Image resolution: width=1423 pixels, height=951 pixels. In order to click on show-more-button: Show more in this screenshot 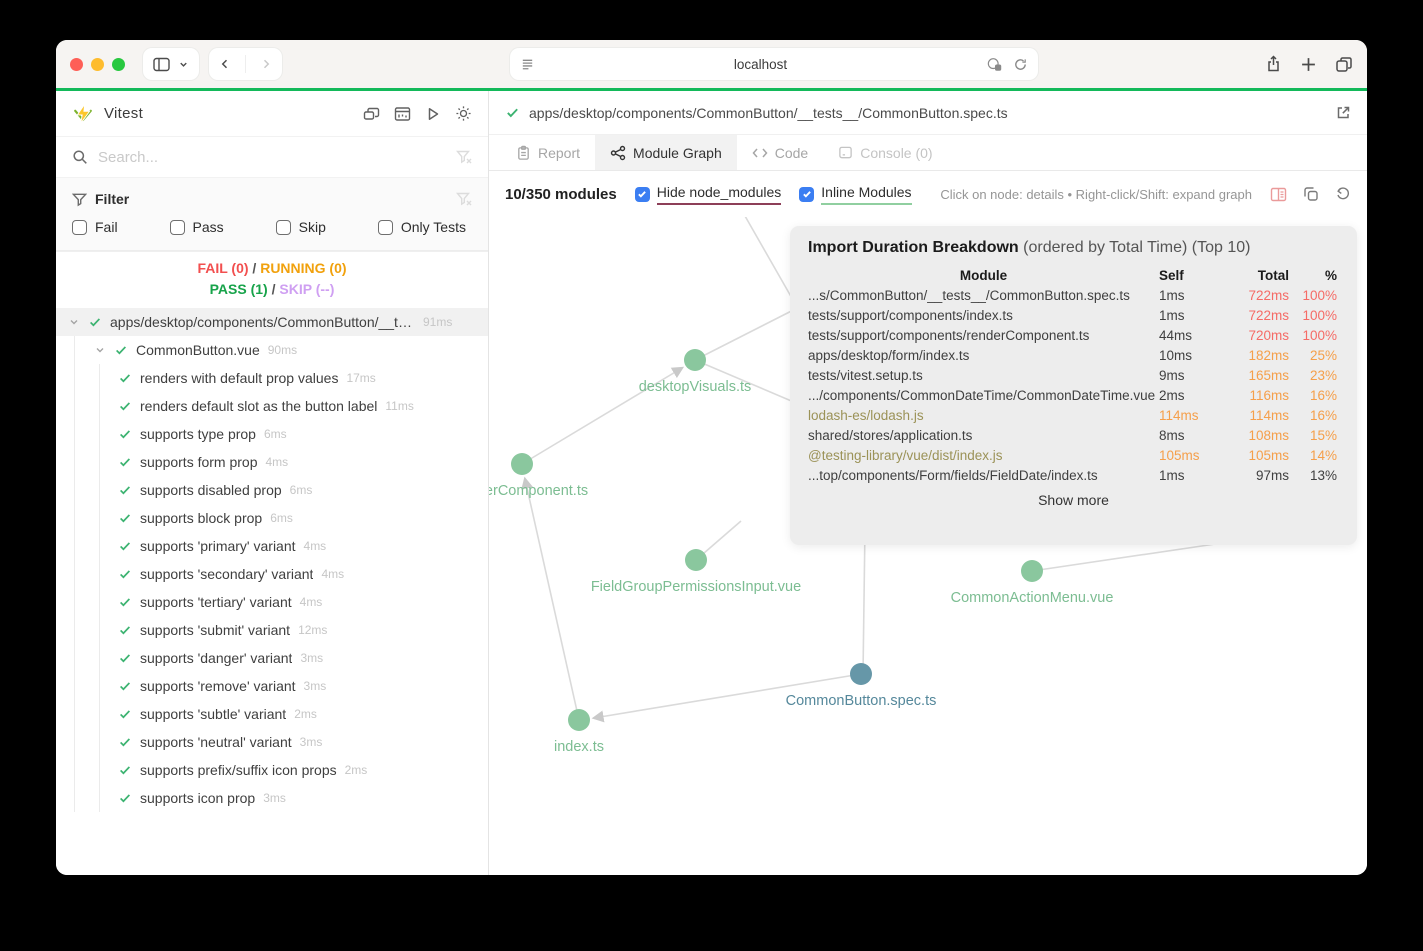, I will do `click(1073, 500)`.